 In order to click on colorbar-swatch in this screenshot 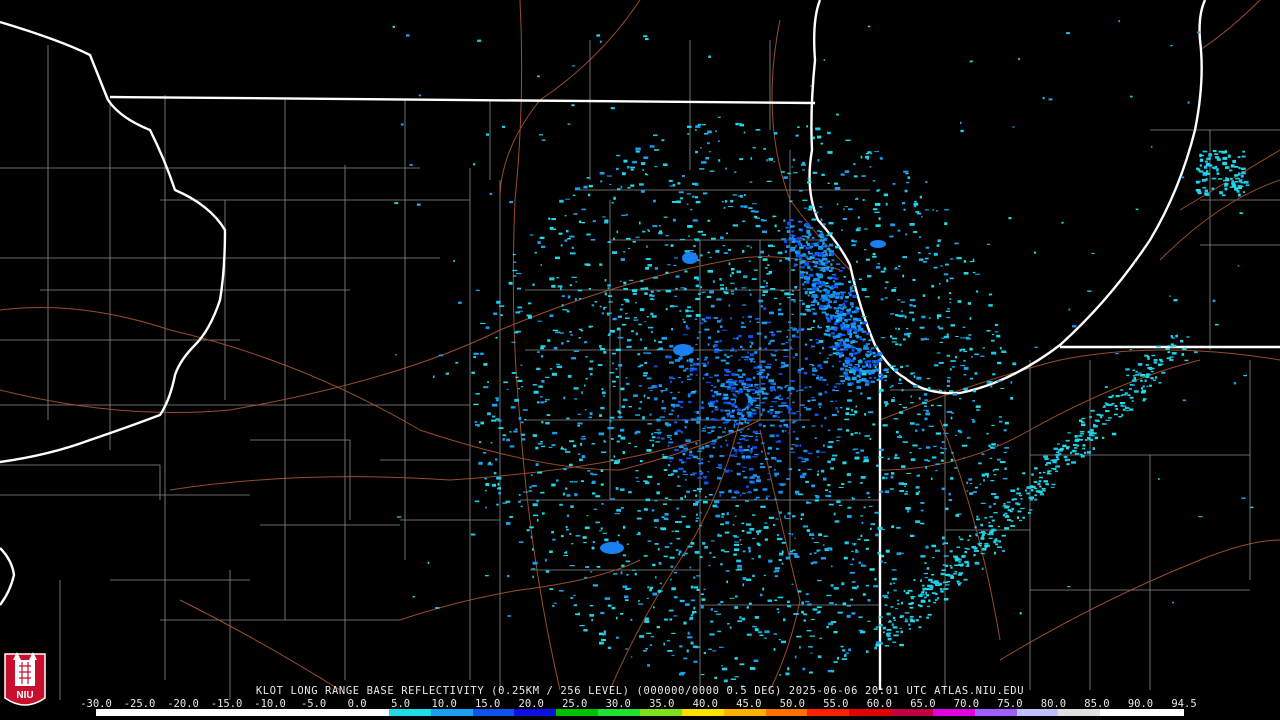, I will do `click(158, 712)`.